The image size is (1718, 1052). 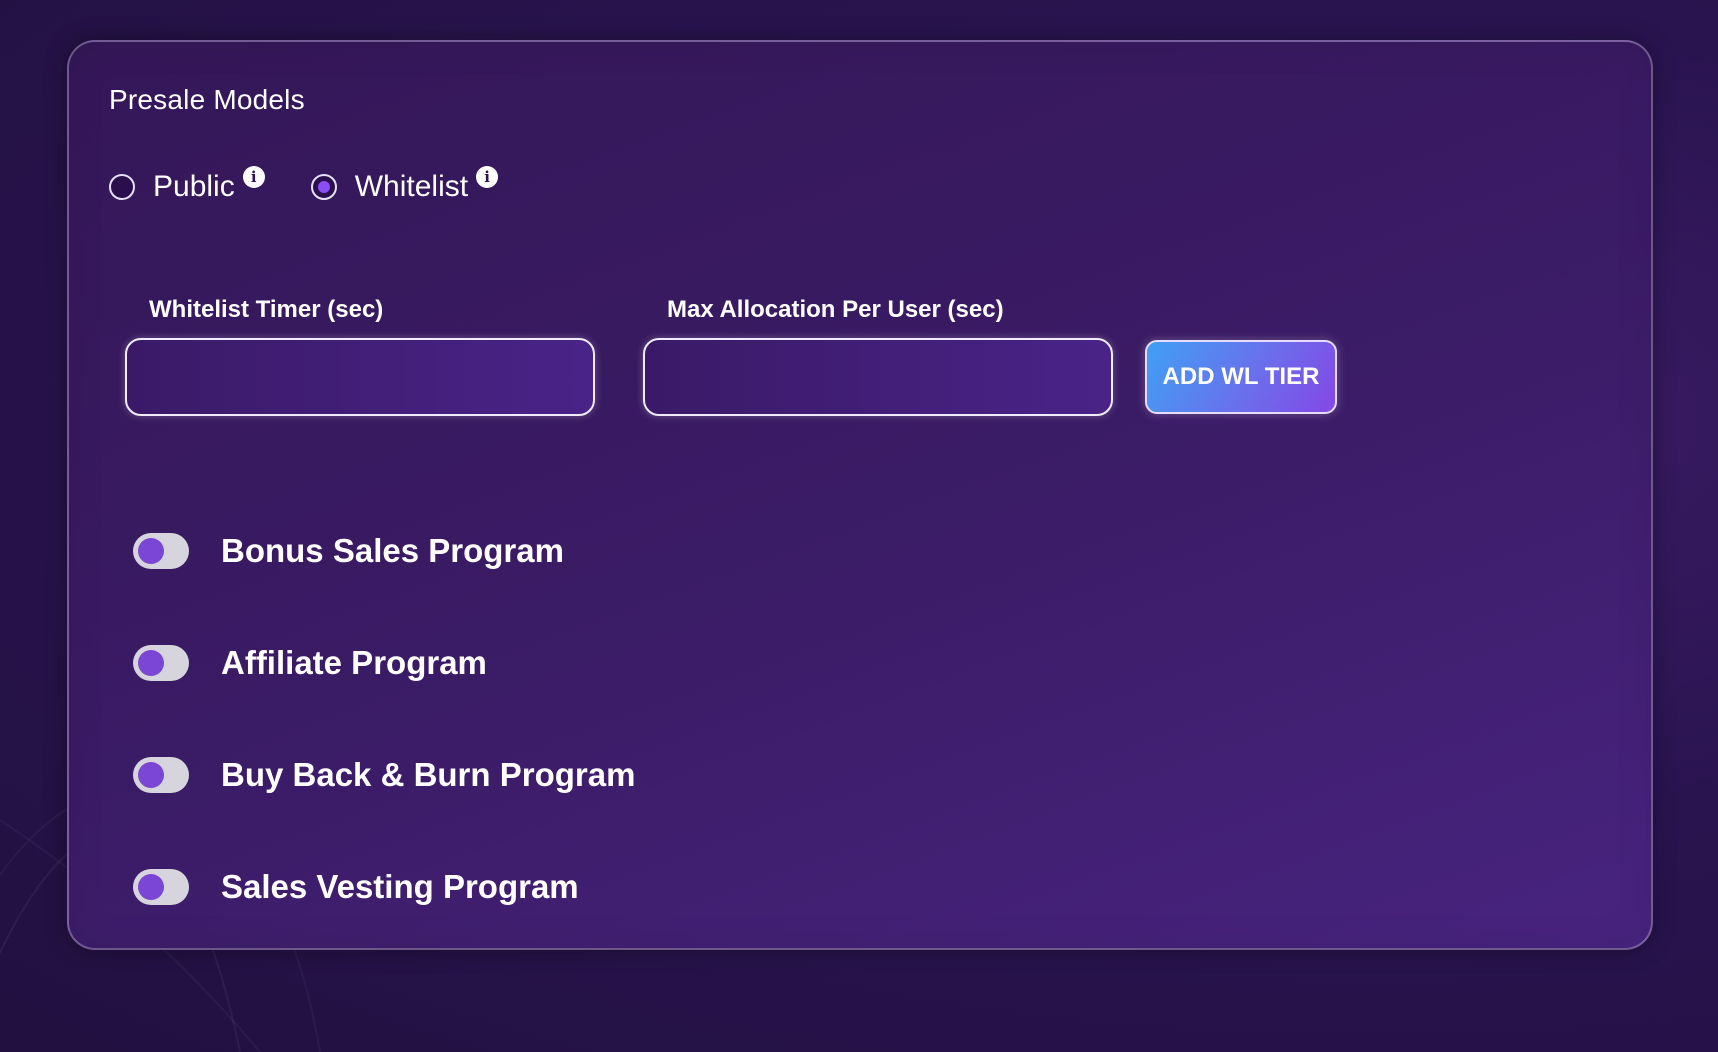 I want to click on buy-back-burn-label: Buy Back & Burn Program, so click(x=428, y=774).